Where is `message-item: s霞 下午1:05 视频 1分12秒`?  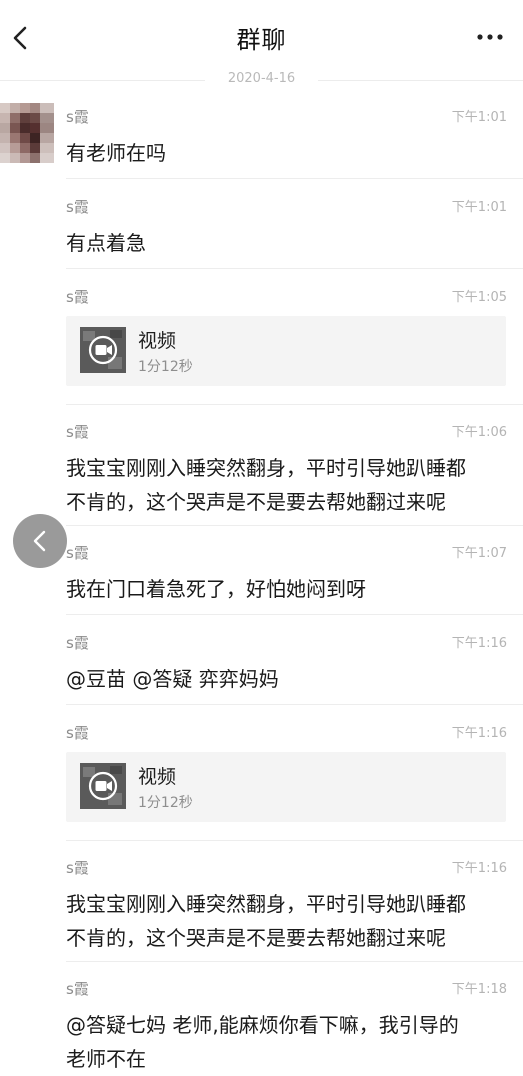 message-item: s霞 下午1:05 视频 1分12秒 is located at coordinates (294, 345).